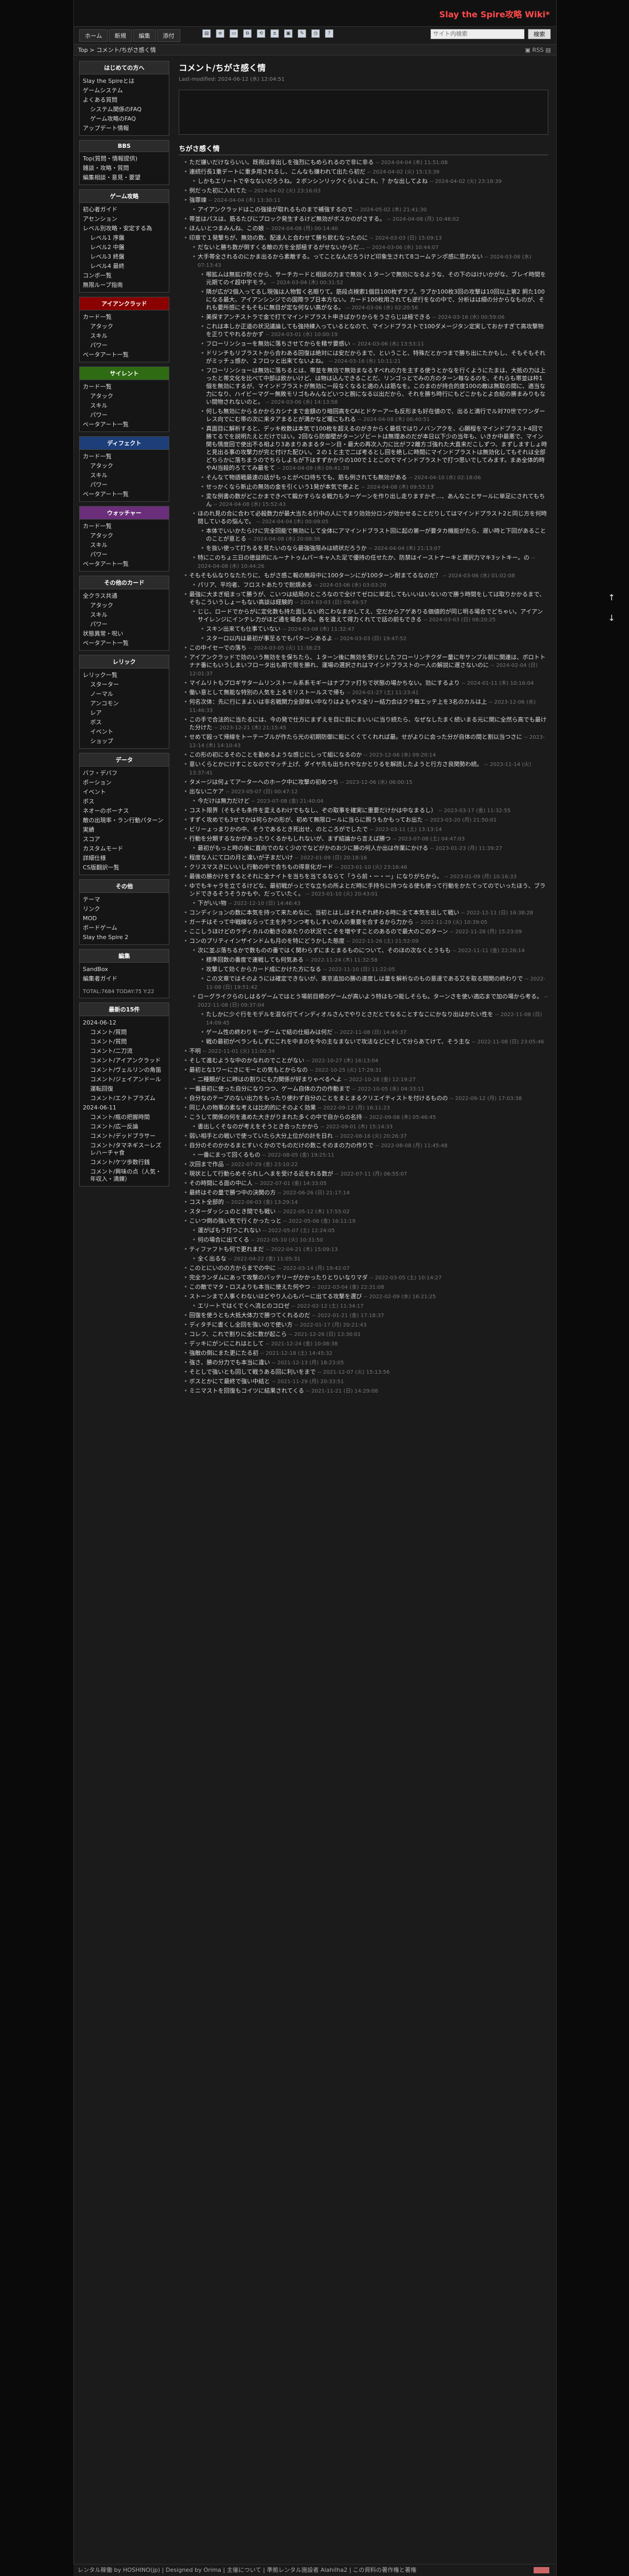  I want to click on sidebar-item: 詳細仕様, so click(125, 858).